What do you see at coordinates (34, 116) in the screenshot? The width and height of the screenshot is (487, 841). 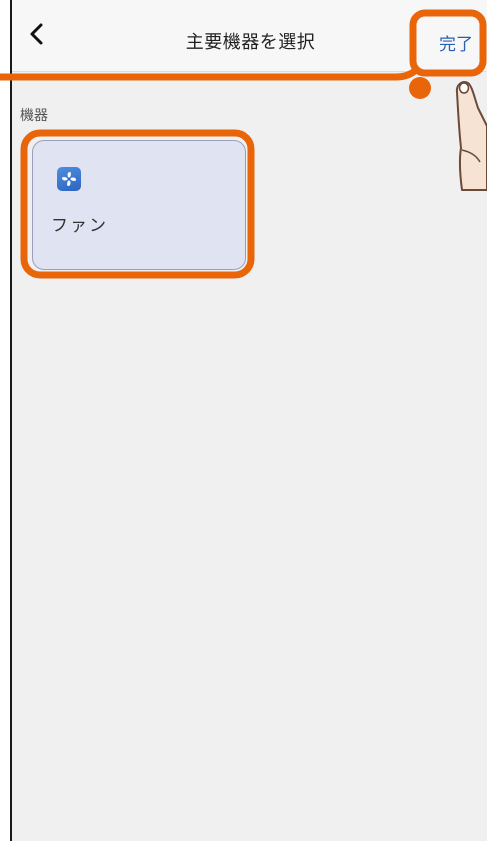 I see `section-label-devices: 機器` at bounding box center [34, 116].